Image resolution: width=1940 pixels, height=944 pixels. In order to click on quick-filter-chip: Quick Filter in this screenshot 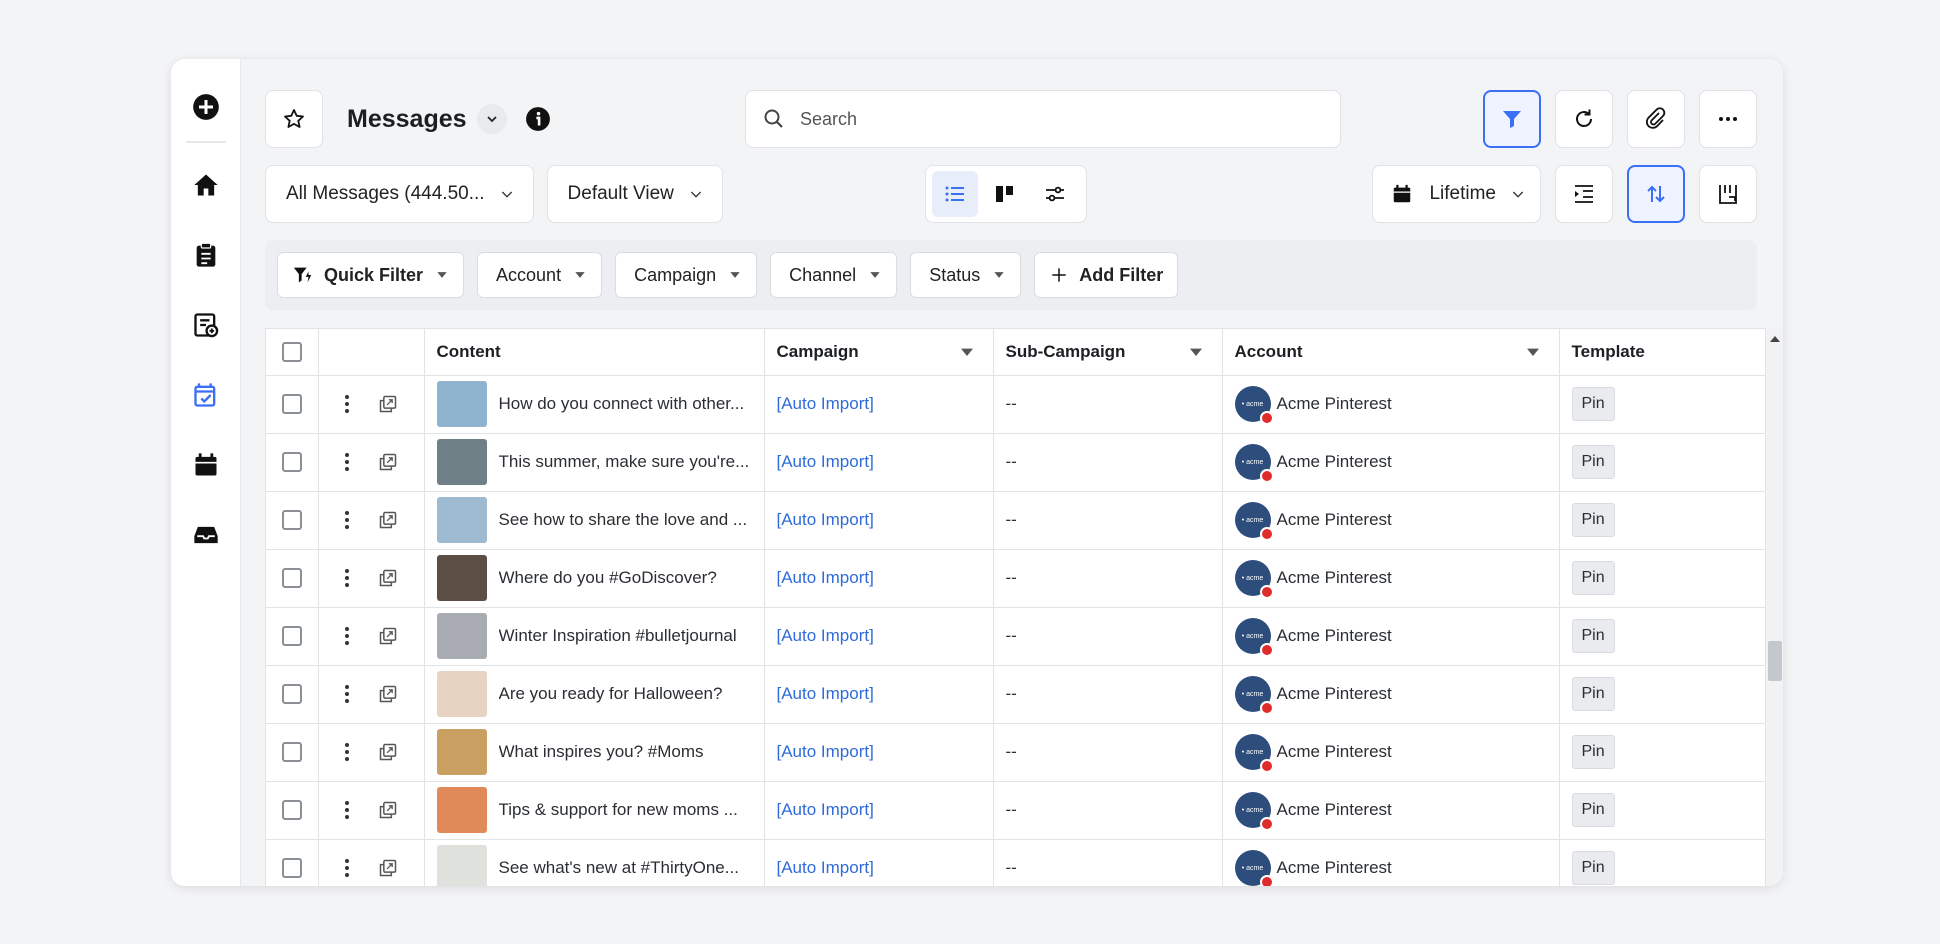, I will do `click(371, 275)`.